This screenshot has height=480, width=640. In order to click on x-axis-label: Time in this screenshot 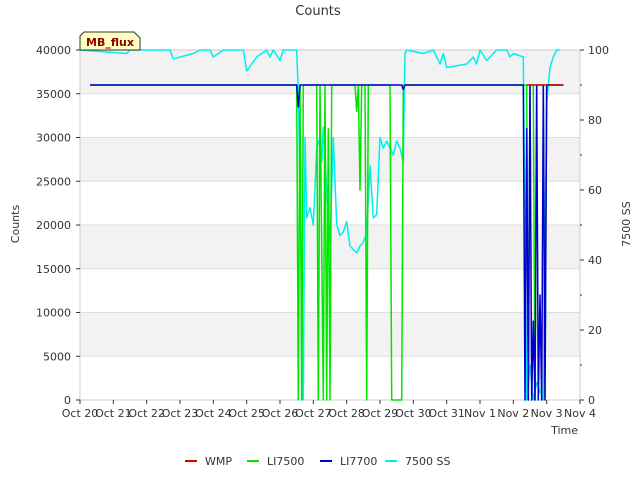, I will do `click(564, 430)`.